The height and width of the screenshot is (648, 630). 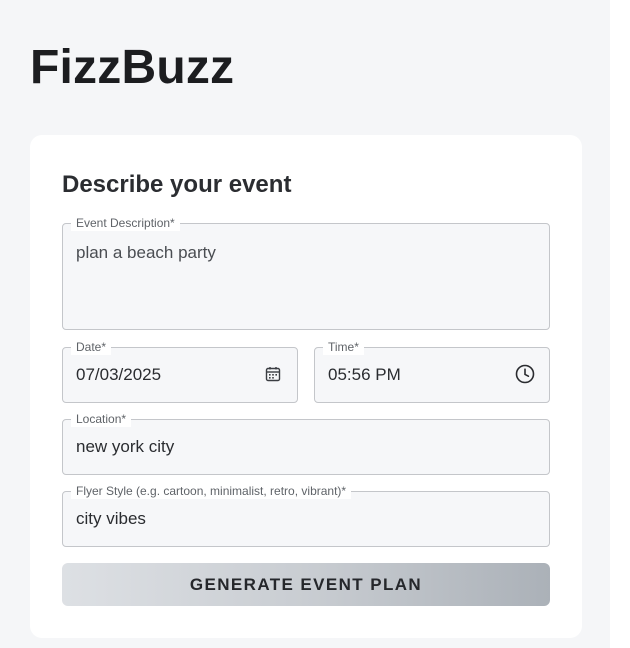 What do you see at coordinates (306, 584) in the screenshot?
I see `generate-event-plan-button: GENERATE EVENT PLAN` at bounding box center [306, 584].